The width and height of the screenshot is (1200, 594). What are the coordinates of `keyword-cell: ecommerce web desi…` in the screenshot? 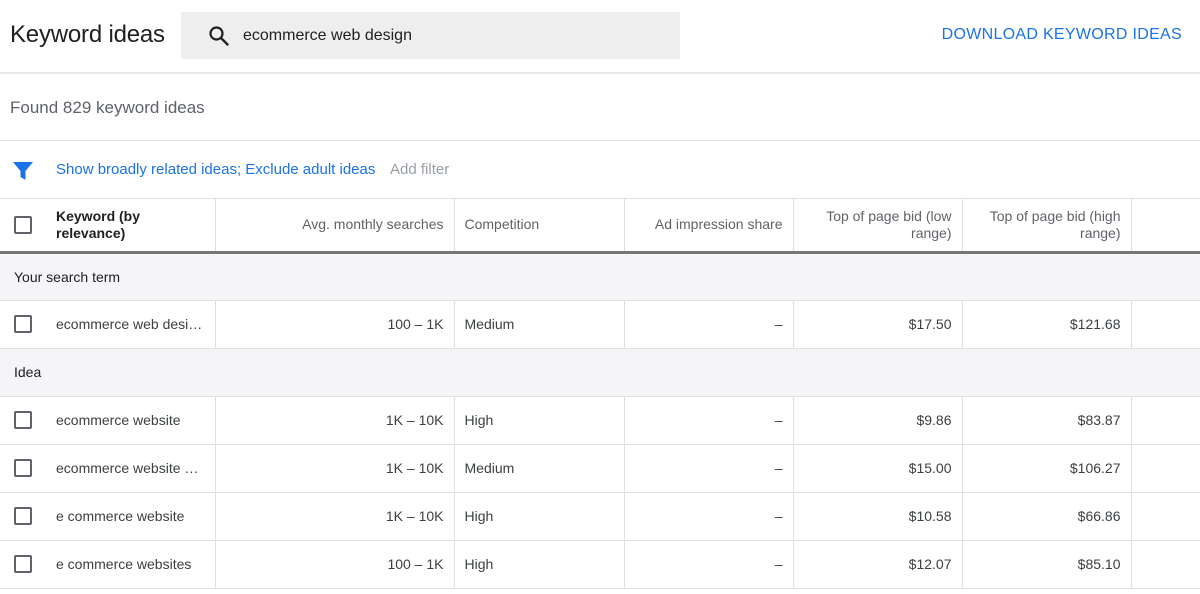 It's located at (108, 324).